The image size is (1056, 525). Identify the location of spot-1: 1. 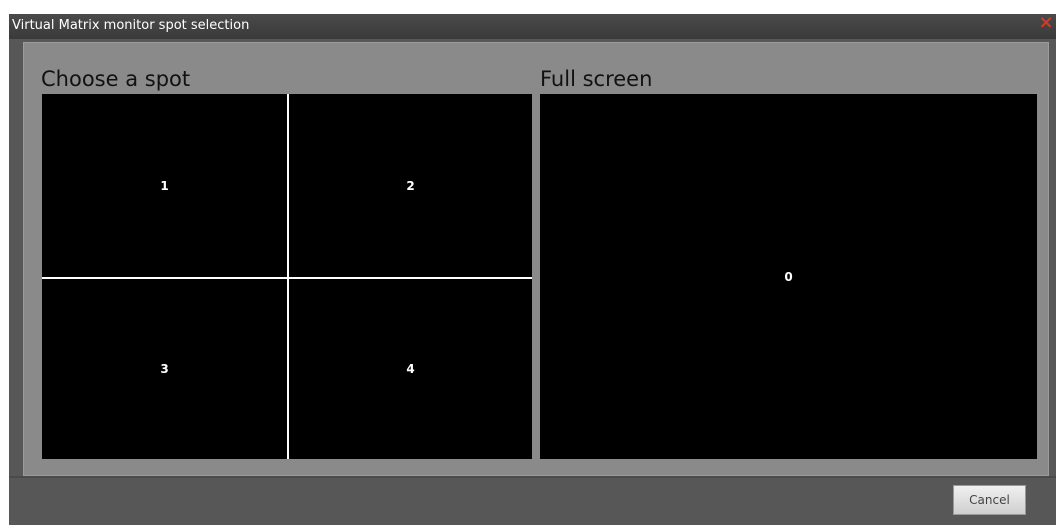
(164, 185).